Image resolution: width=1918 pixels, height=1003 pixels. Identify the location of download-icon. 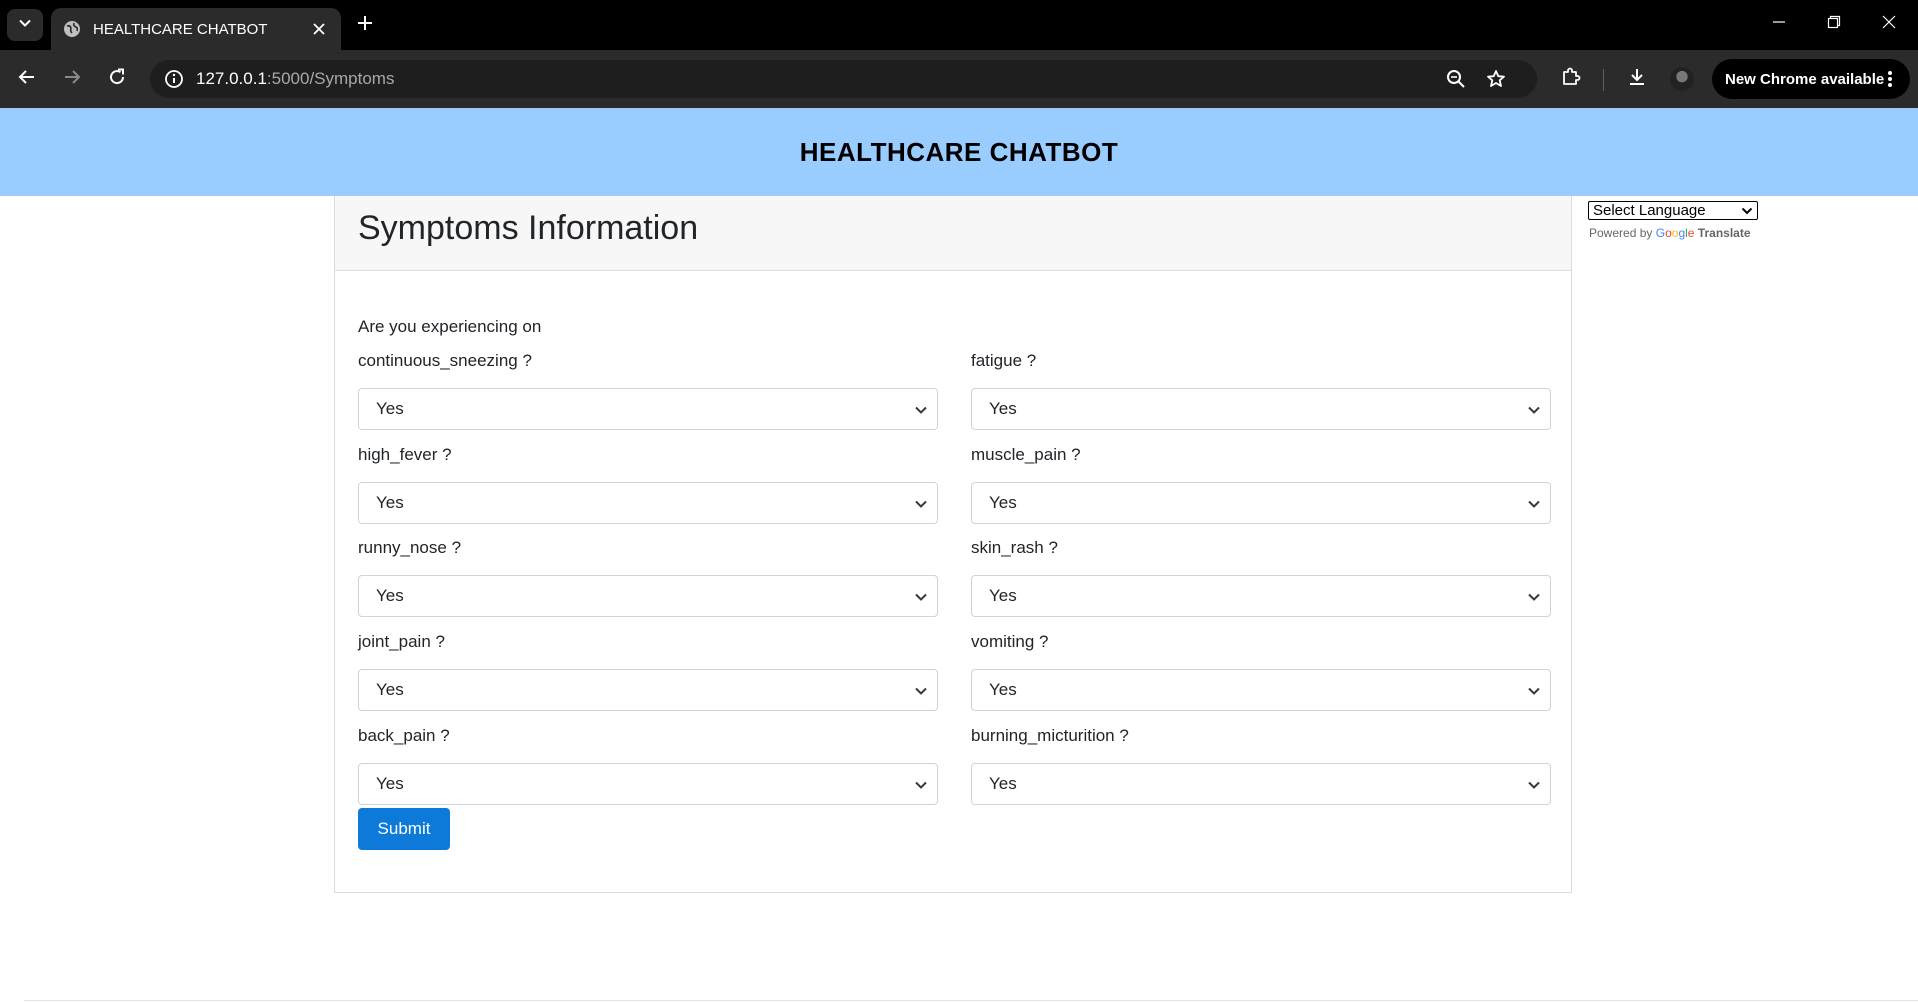
(1637, 79).